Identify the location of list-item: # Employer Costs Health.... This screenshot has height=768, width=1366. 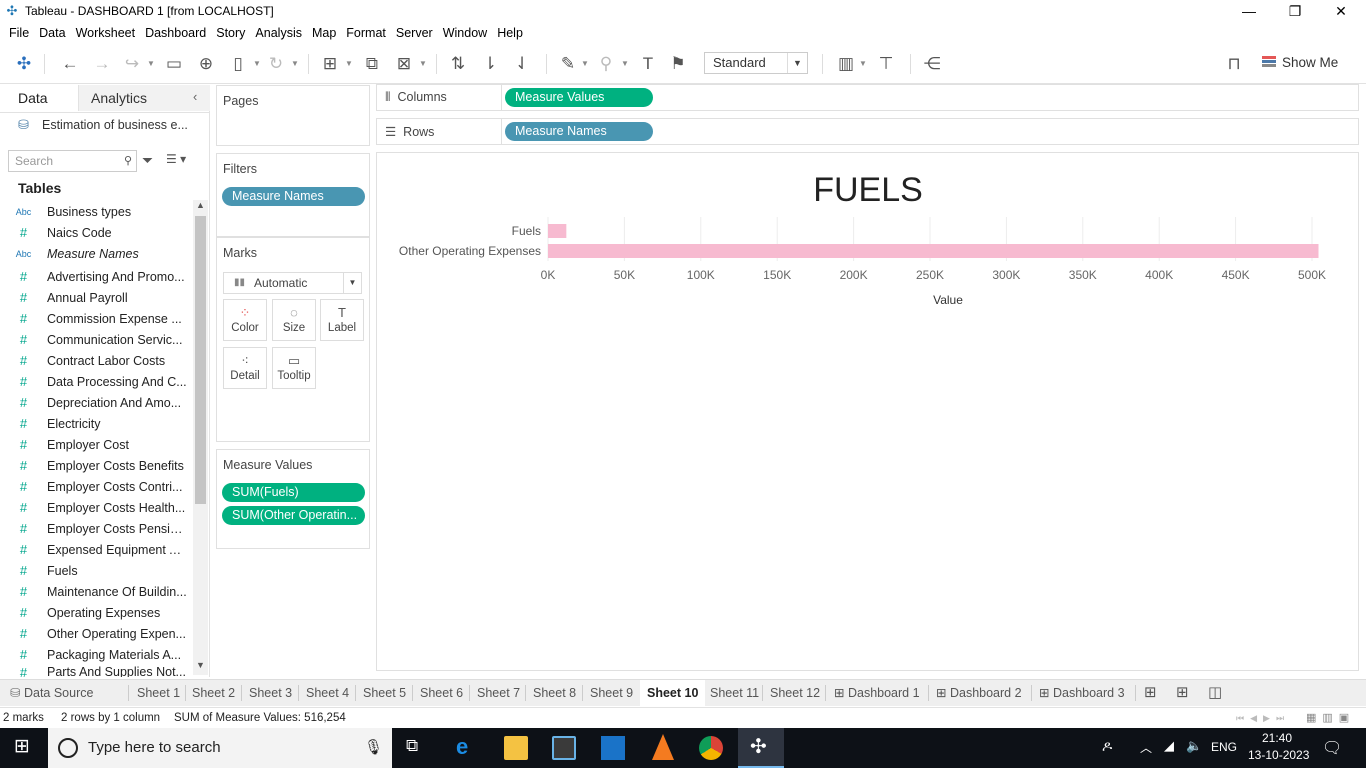
(95, 507).